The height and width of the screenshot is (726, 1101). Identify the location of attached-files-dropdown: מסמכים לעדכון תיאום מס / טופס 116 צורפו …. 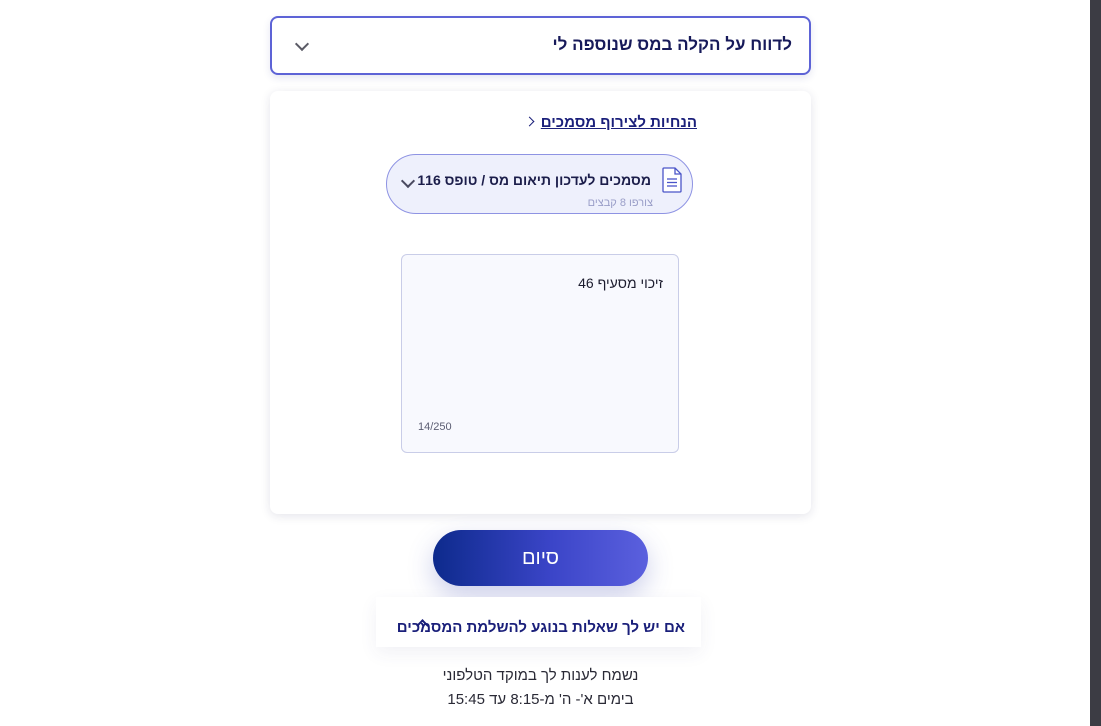
(539, 184).